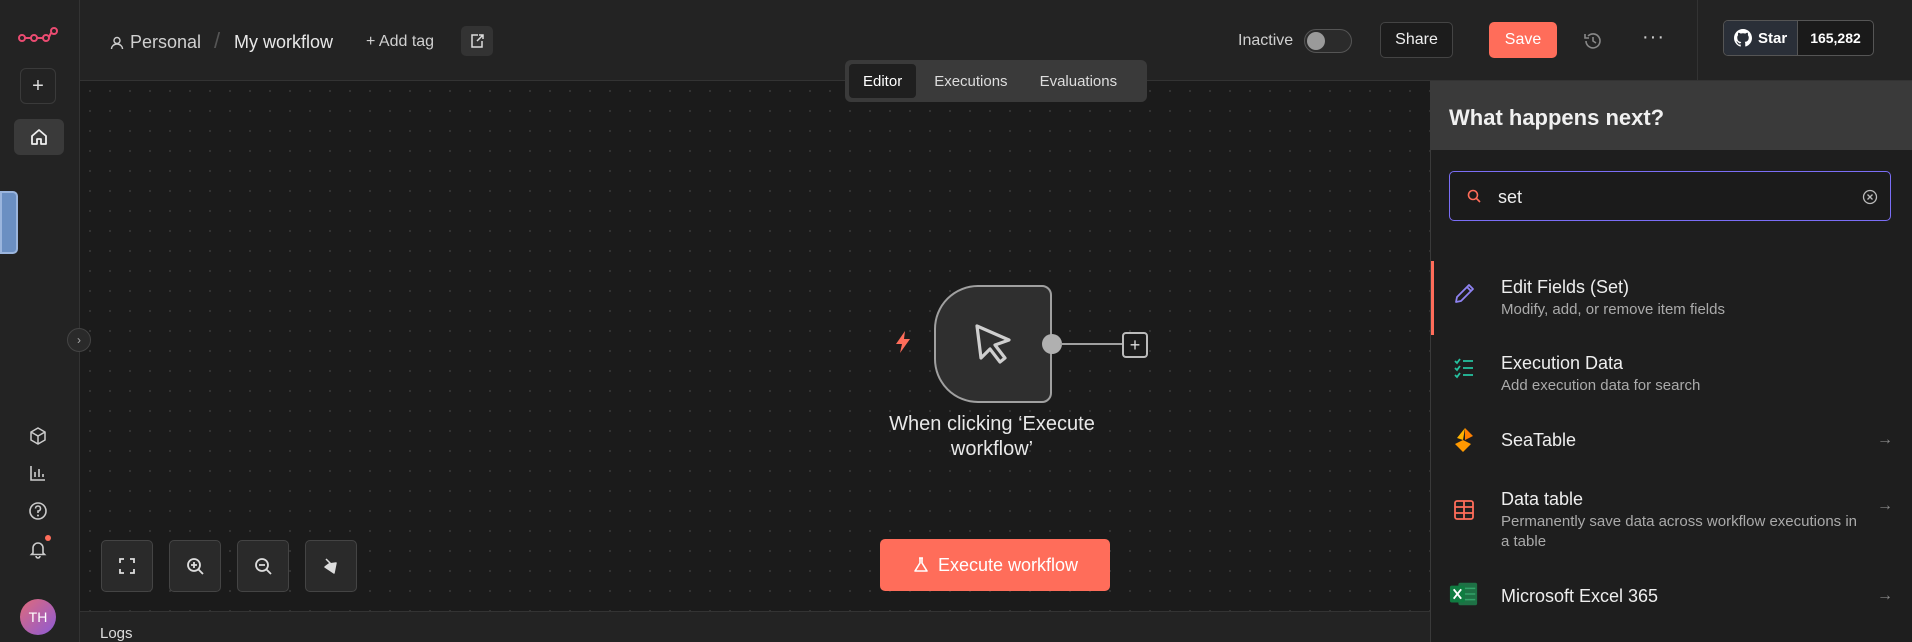 The image size is (1912, 642). I want to click on home-icon, so click(39, 137).